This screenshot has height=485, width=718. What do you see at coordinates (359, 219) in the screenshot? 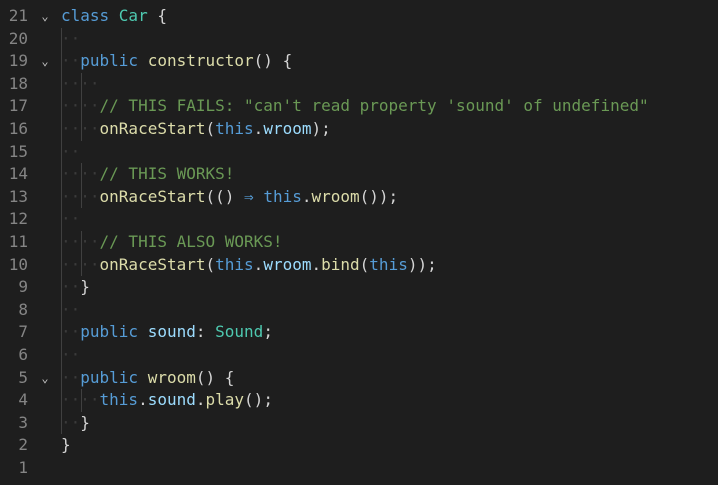
I see `code-line: 12 ··` at bounding box center [359, 219].